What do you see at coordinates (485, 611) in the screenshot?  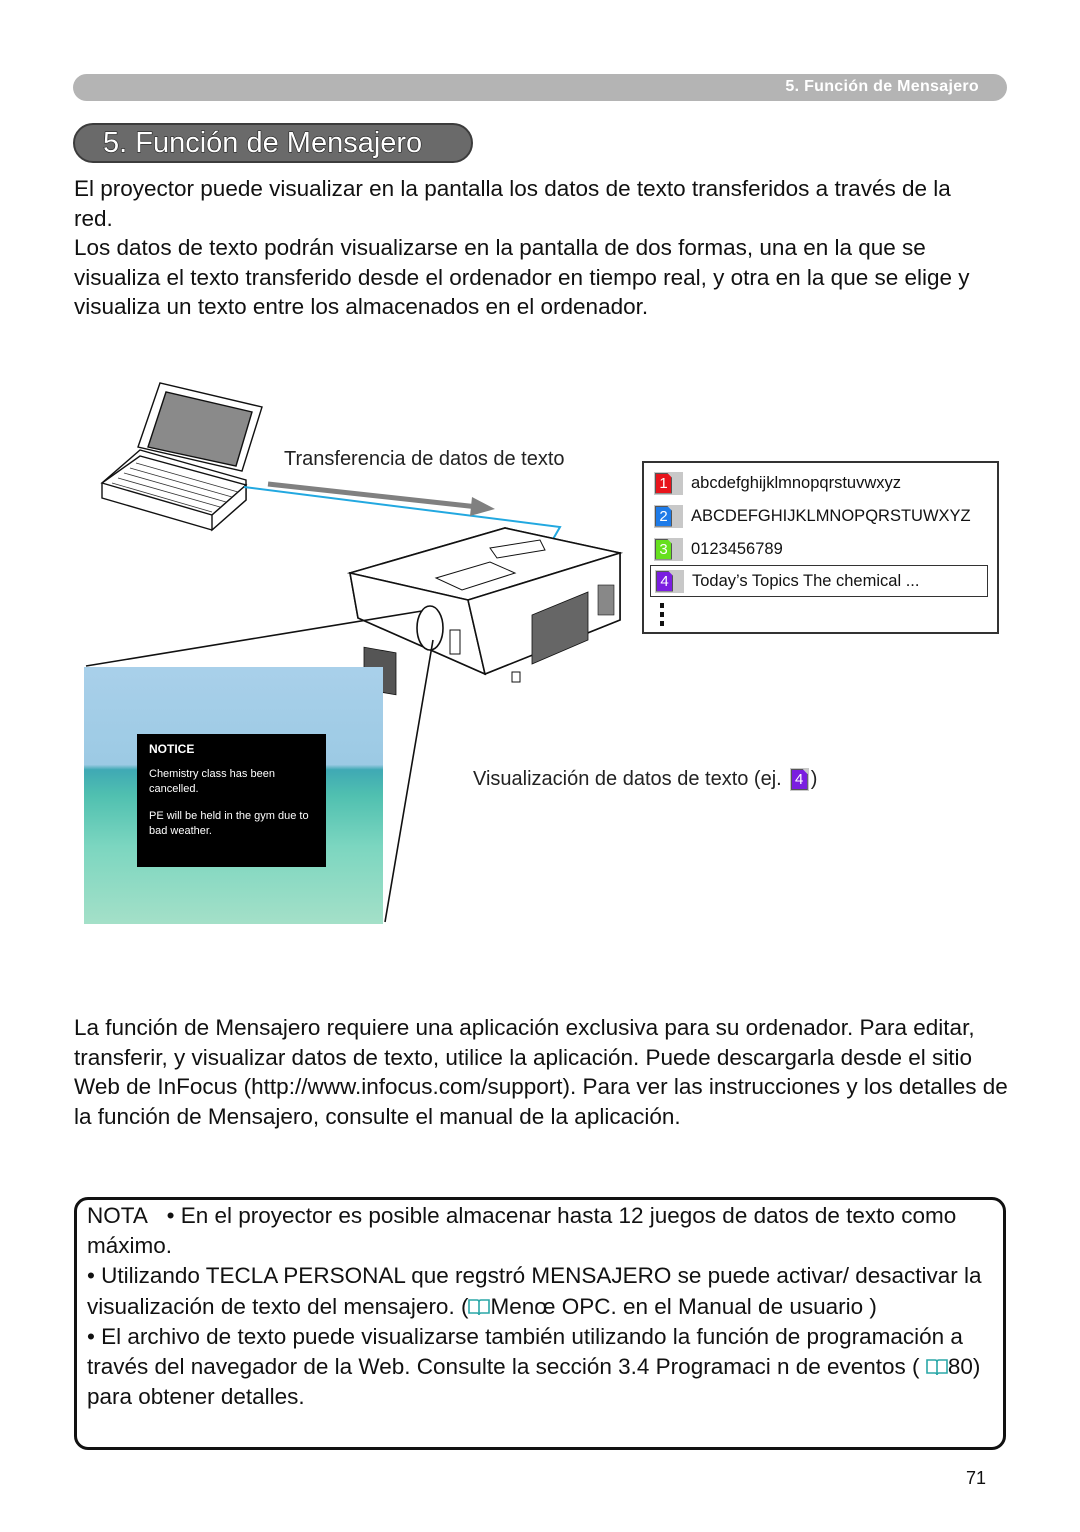 I see `projector-icon` at bounding box center [485, 611].